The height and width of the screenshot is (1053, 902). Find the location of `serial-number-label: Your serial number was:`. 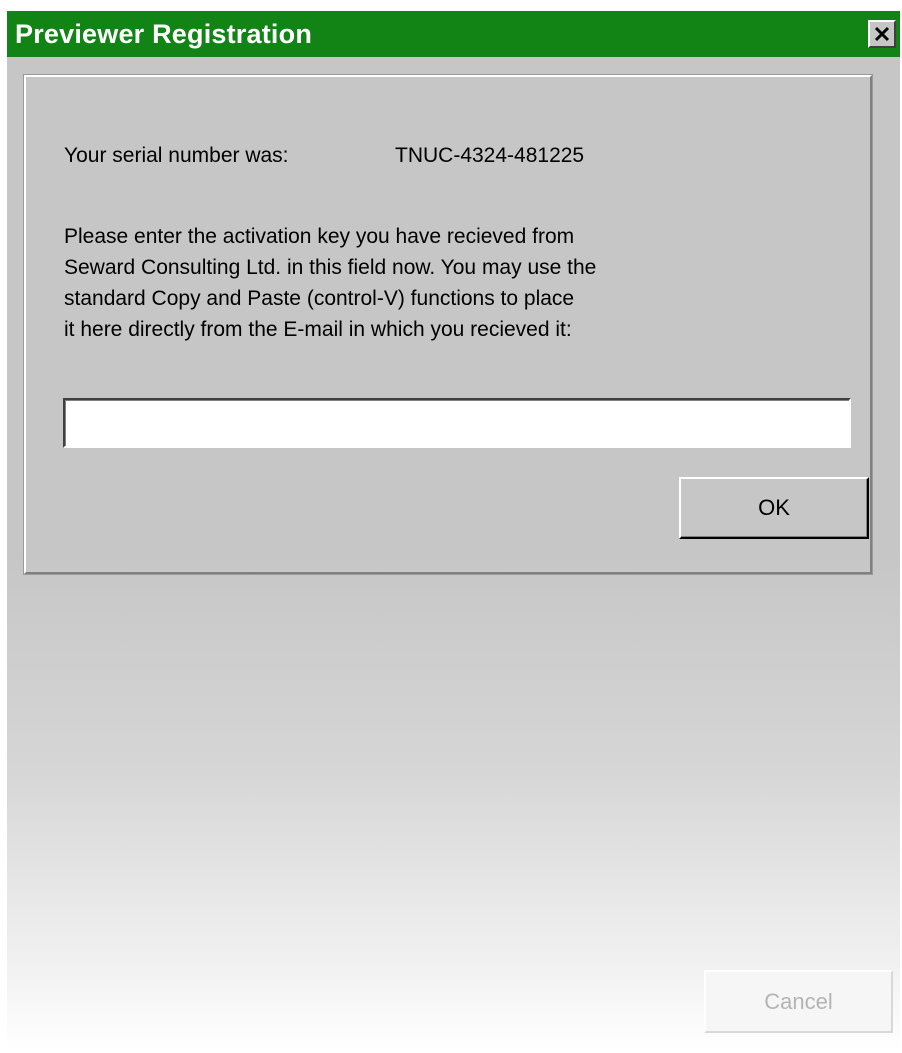

serial-number-label: Your serial number was: is located at coordinates (176, 155).